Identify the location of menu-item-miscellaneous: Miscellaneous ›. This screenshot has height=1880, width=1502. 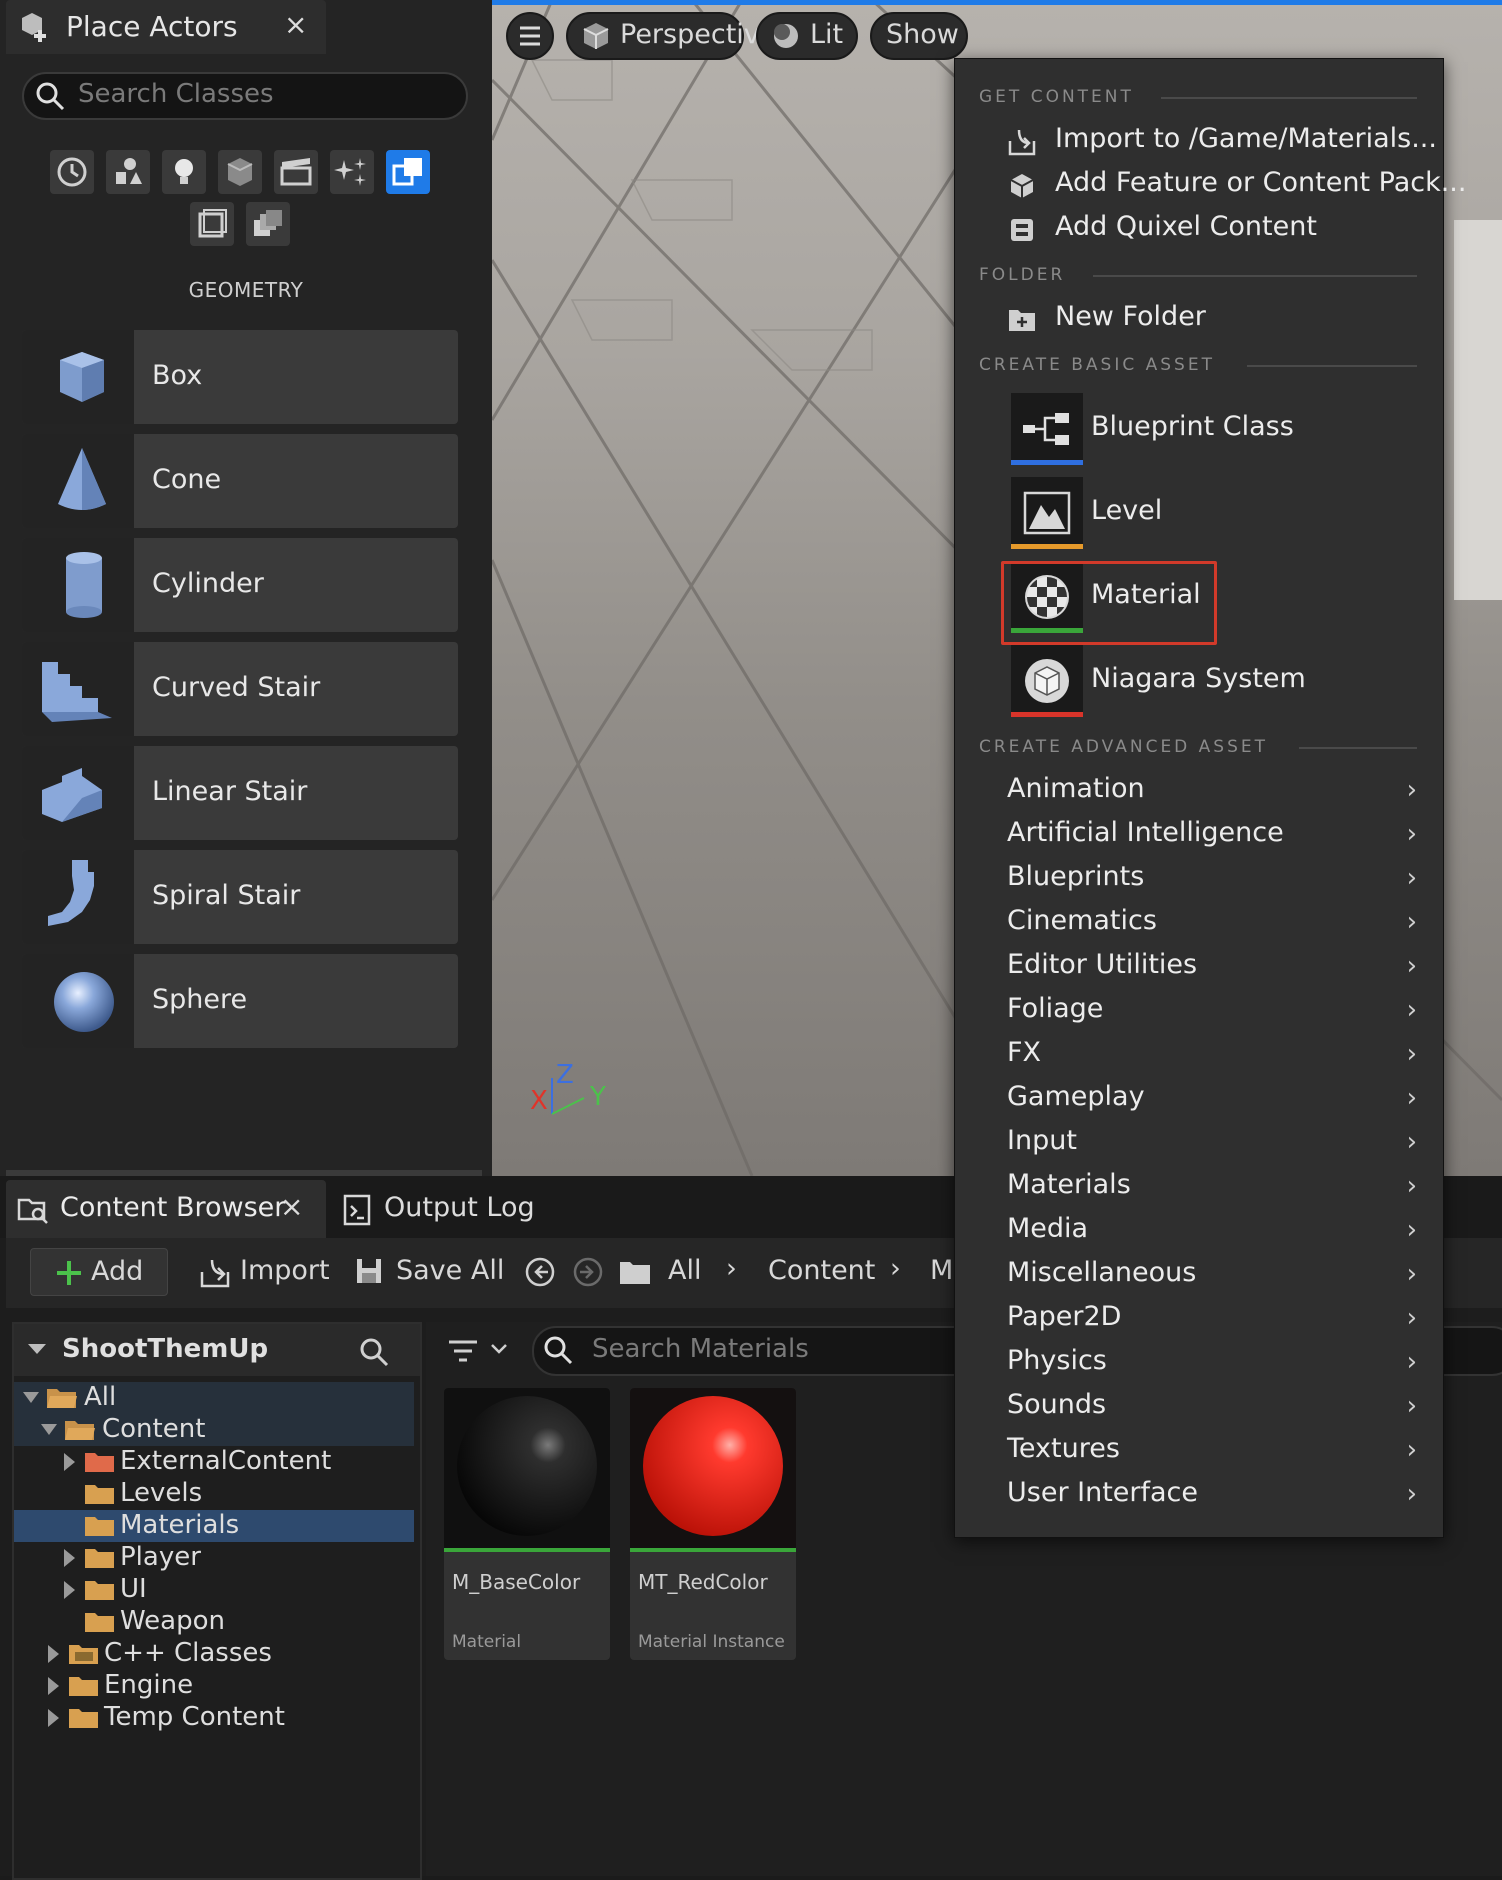
(1199, 1275).